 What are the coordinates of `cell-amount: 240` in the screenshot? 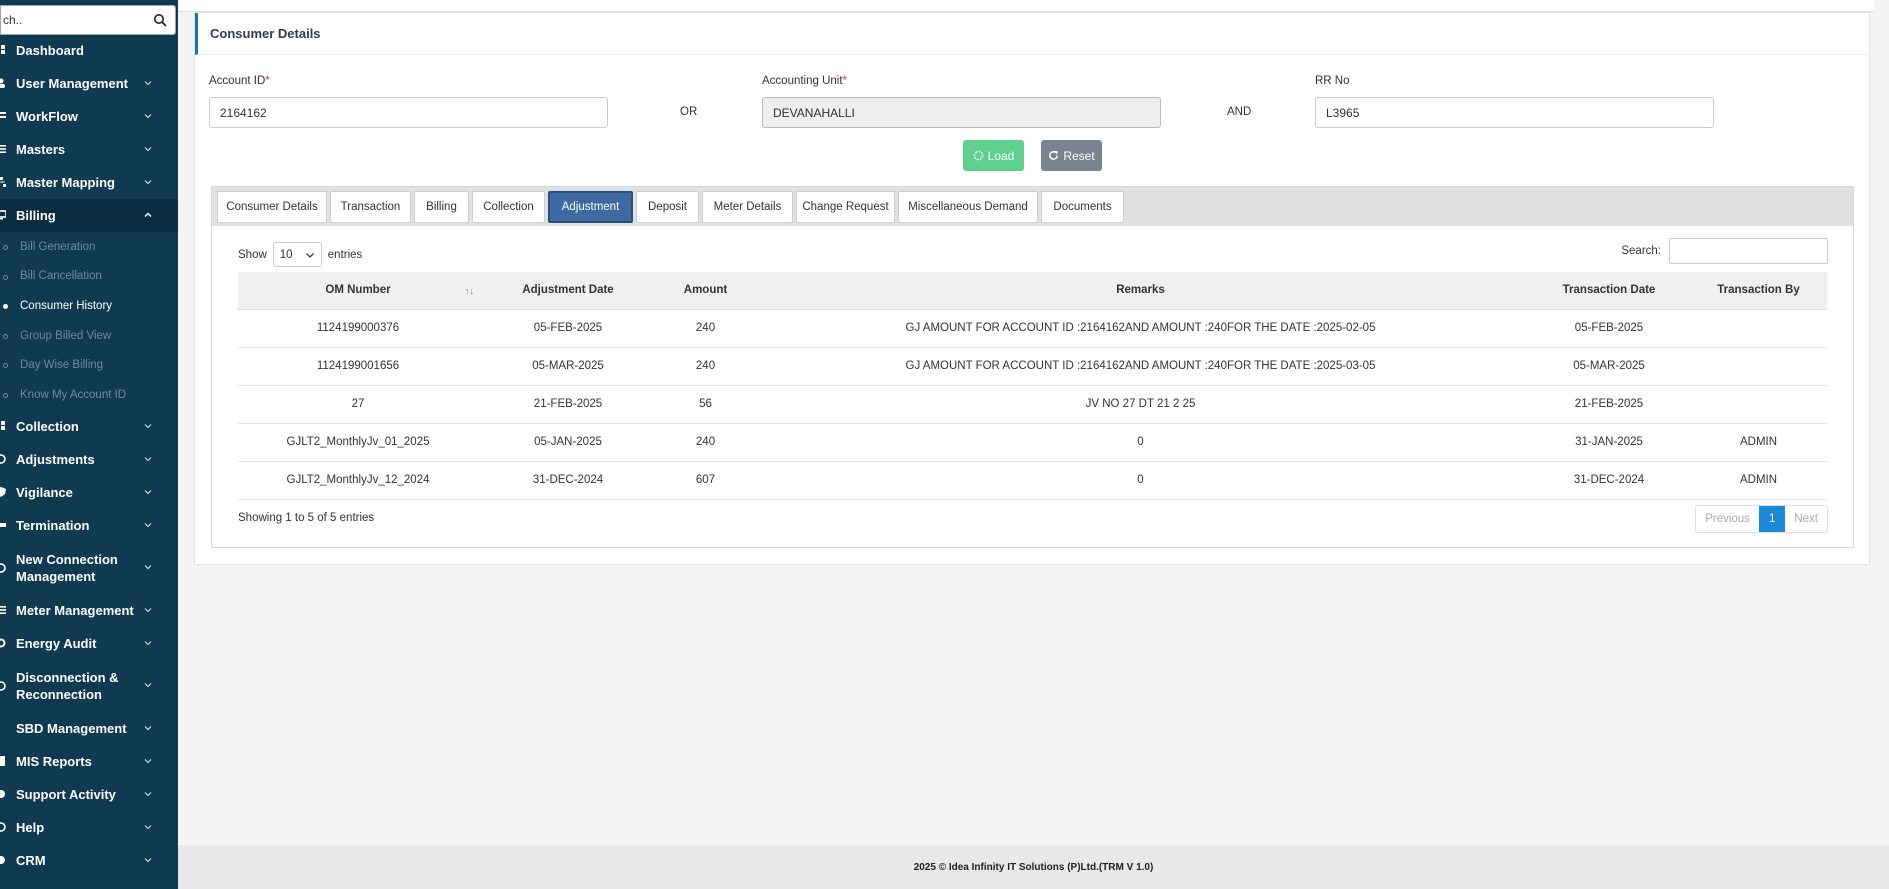 It's located at (705, 442).